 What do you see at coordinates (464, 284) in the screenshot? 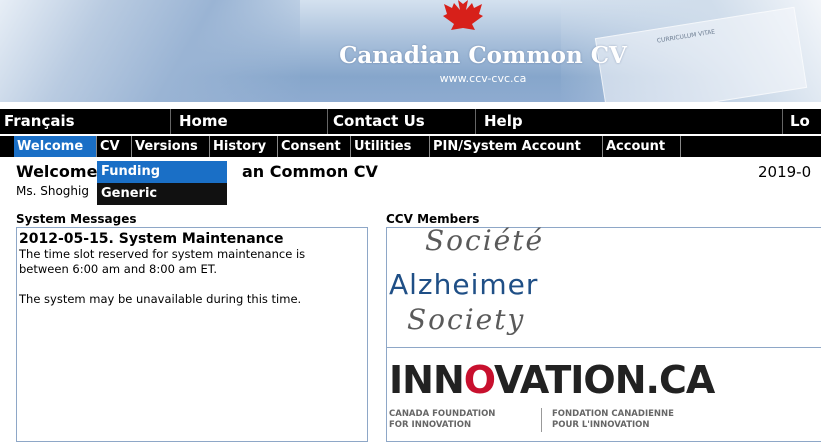
I see `alzheimer-logo-english: Alzheimer` at bounding box center [464, 284].